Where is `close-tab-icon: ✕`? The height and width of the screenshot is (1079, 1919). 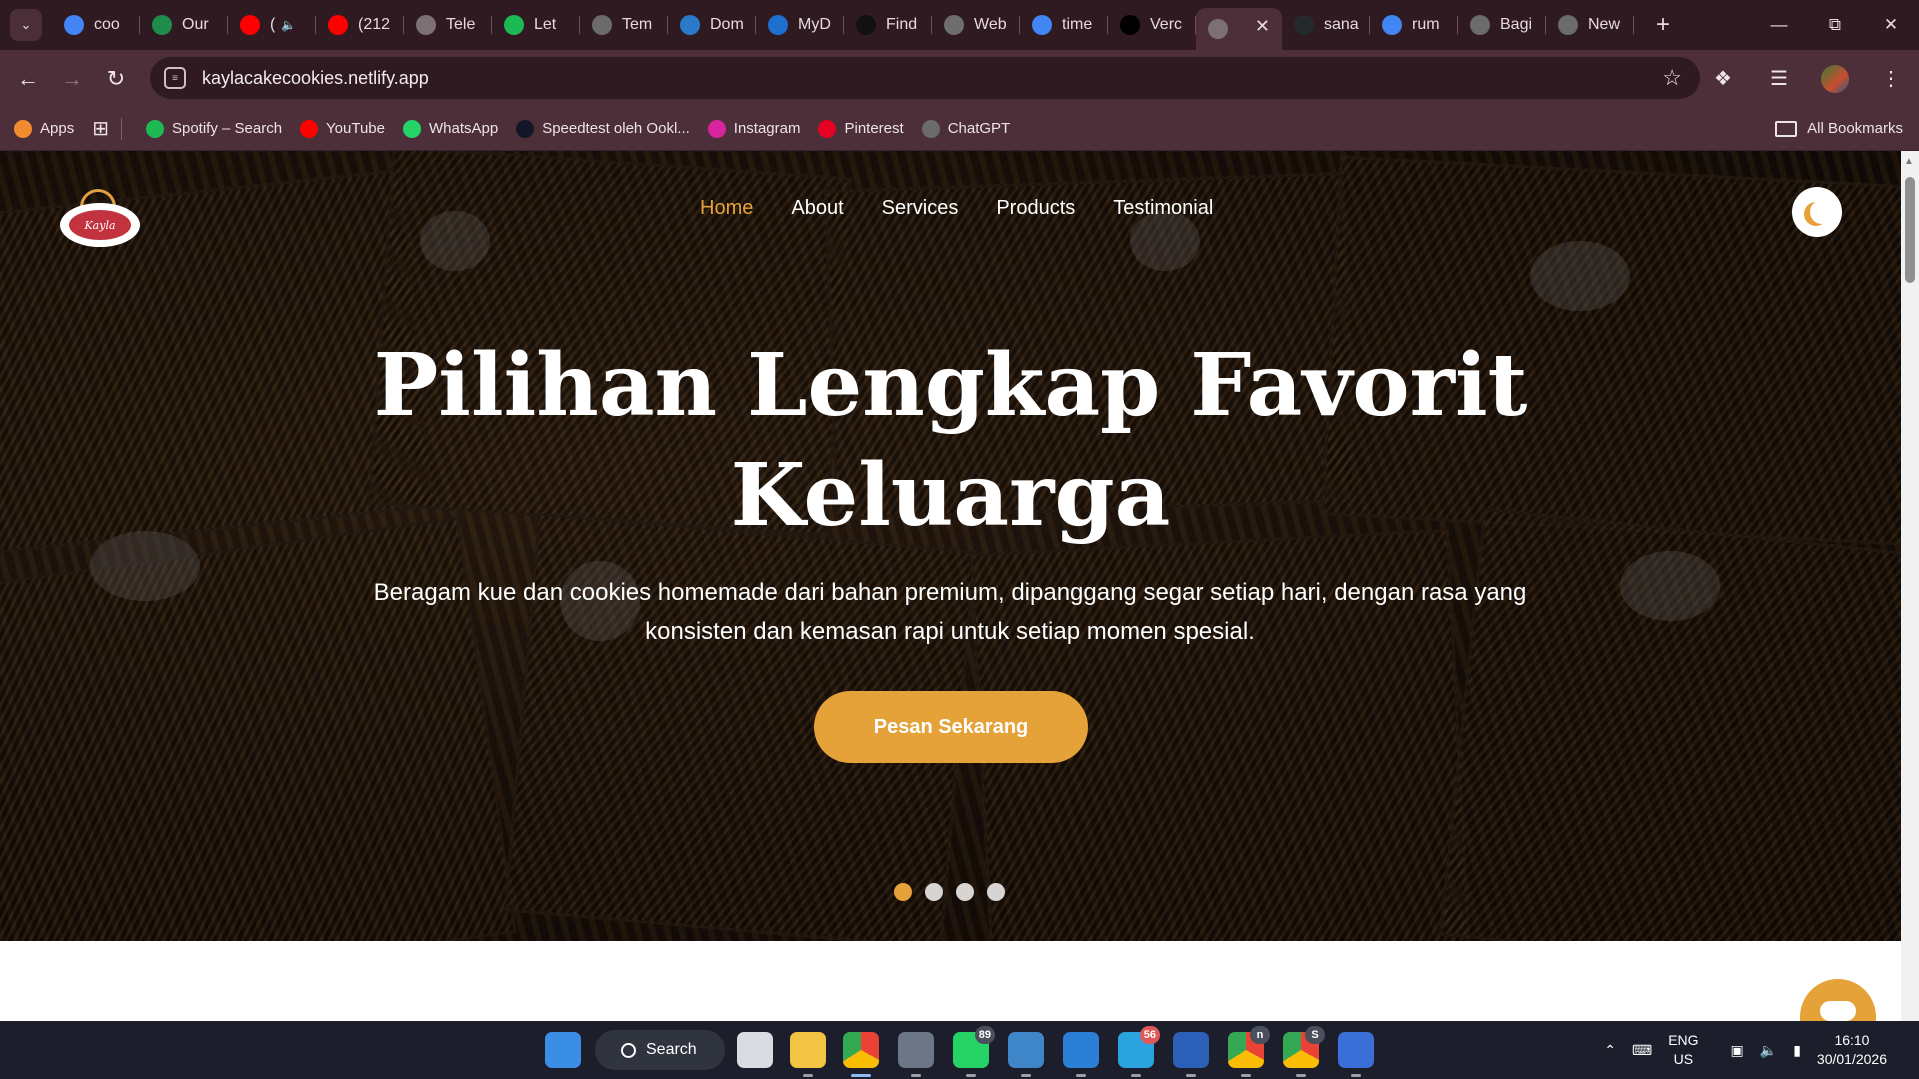 close-tab-icon: ✕ is located at coordinates (1262, 26).